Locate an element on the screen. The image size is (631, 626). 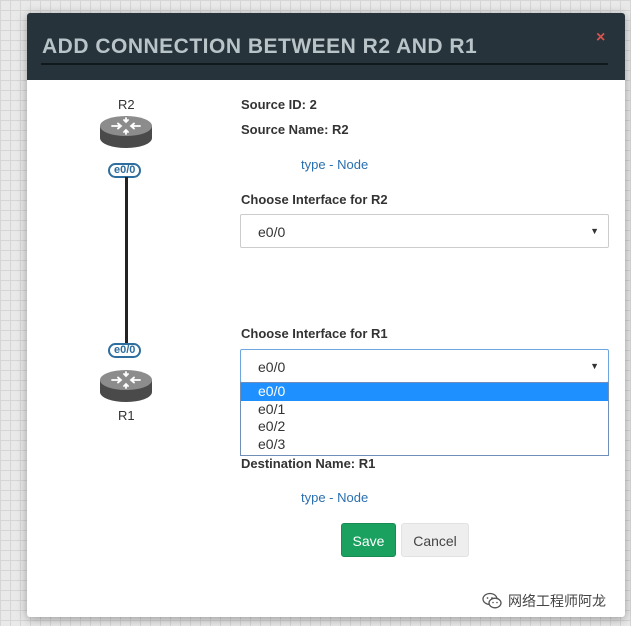
dropdown-option: e0/1 is located at coordinates (424, 410).